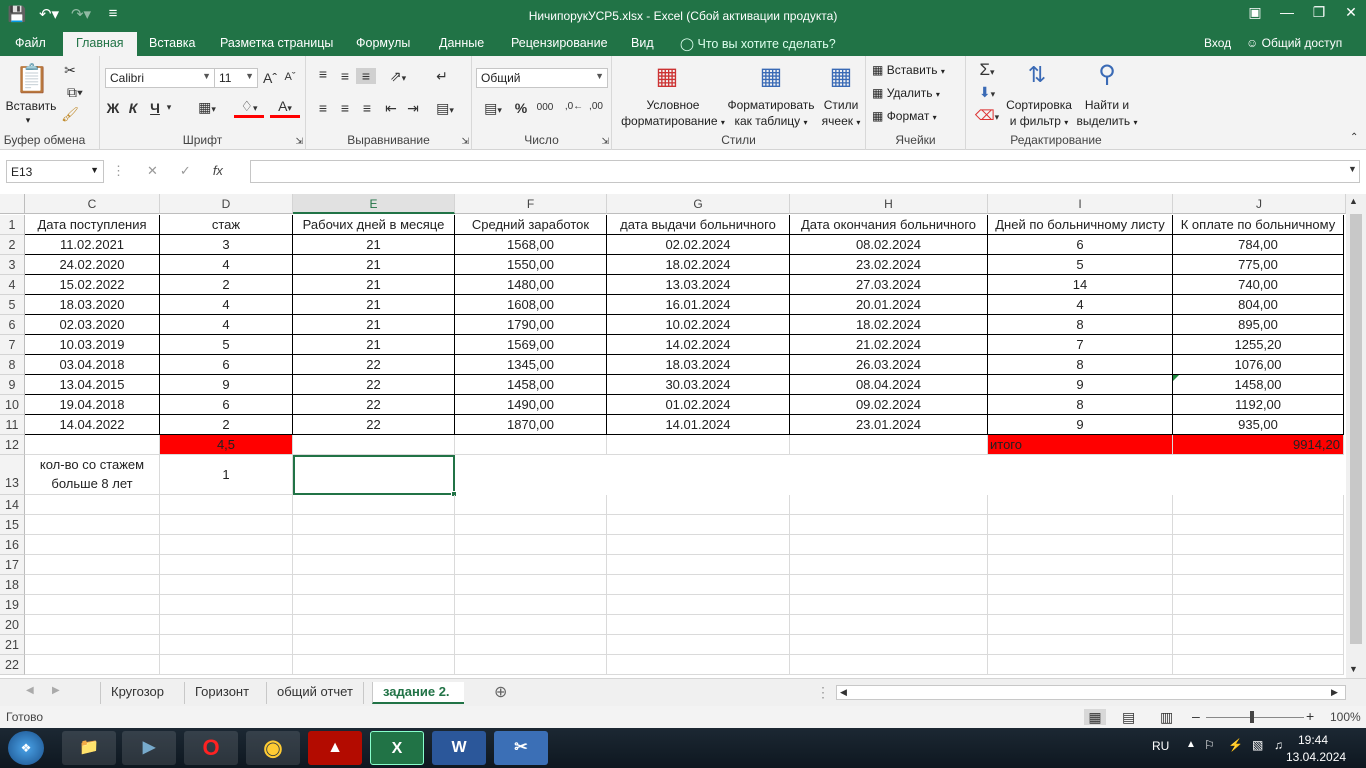 The width and height of the screenshot is (1366, 768). Describe the element at coordinates (12, 545) in the screenshot. I see `row-header: 16` at that location.